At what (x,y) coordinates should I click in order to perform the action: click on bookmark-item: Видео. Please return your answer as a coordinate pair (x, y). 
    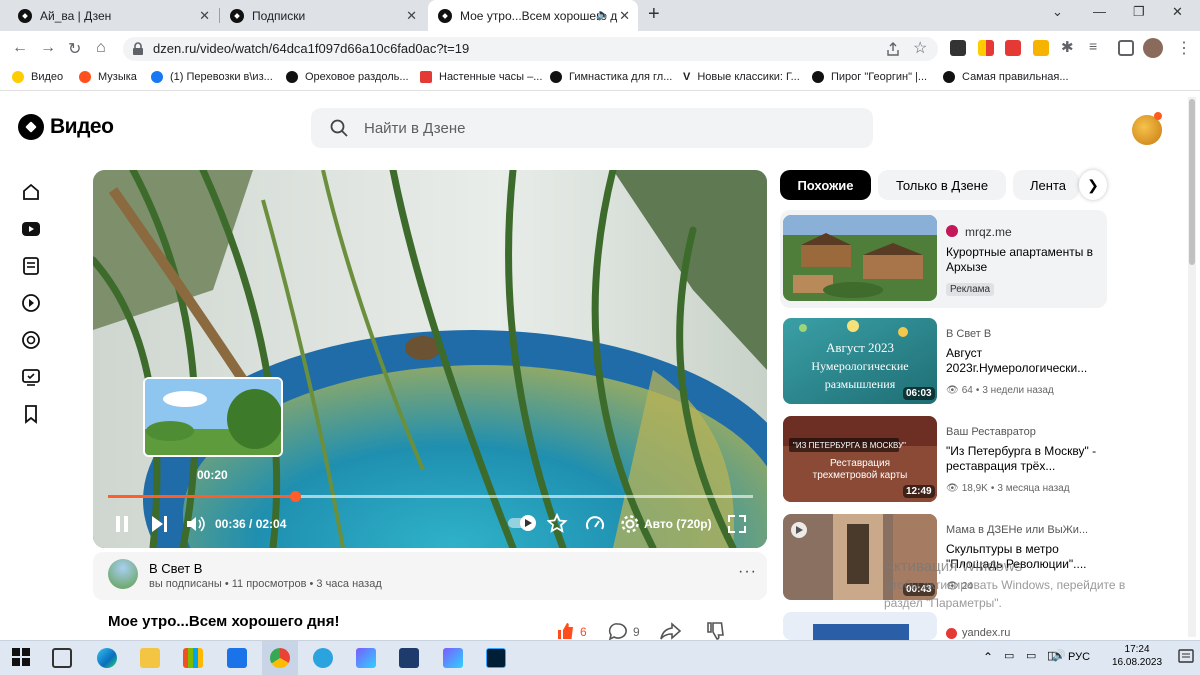
    Looking at the image, I should click on (37, 77).